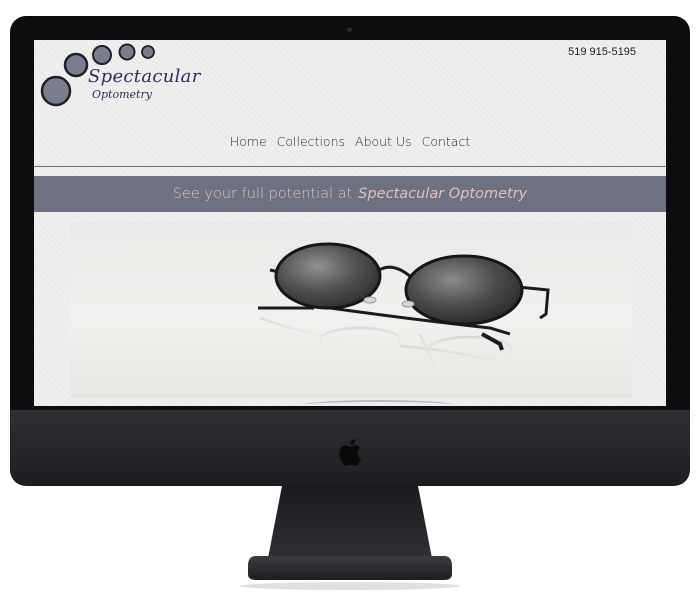 This screenshot has width=700, height=600. Describe the element at coordinates (350, 141) in the screenshot. I see `main-nav: Home Collections About Us Contact` at that location.